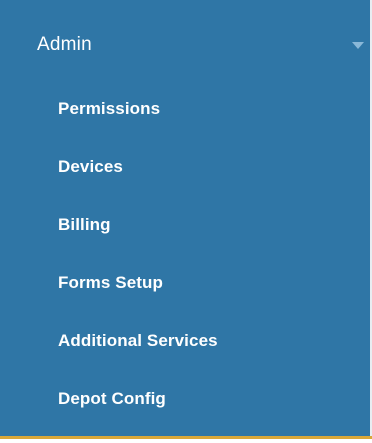  What do you see at coordinates (111, 282) in the screenshot?
I see `sidebar-item-label: Forms Setup` at bounding box center [111, 282].